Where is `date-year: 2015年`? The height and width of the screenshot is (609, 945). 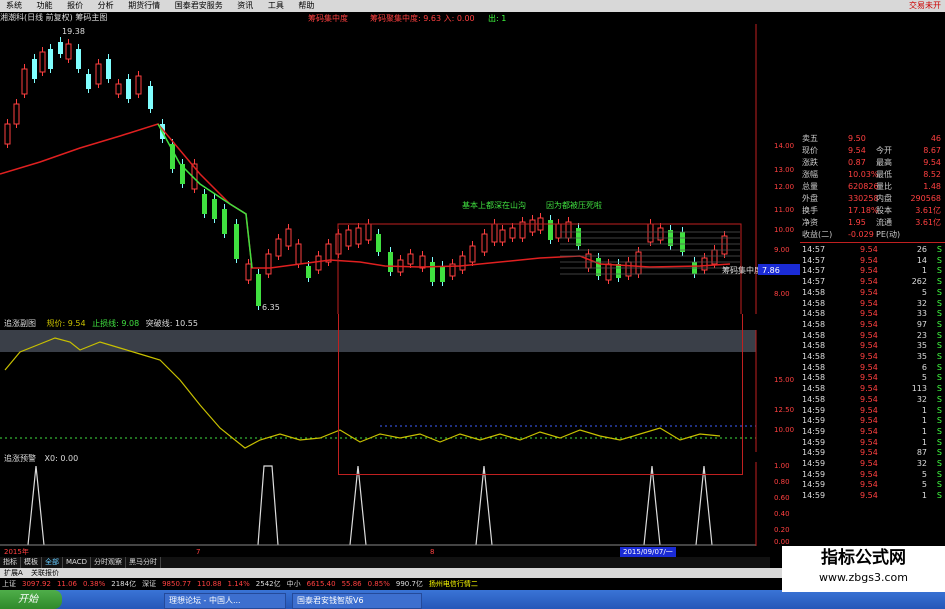
date-year: 2015年 is located at coordinates (16, 552).